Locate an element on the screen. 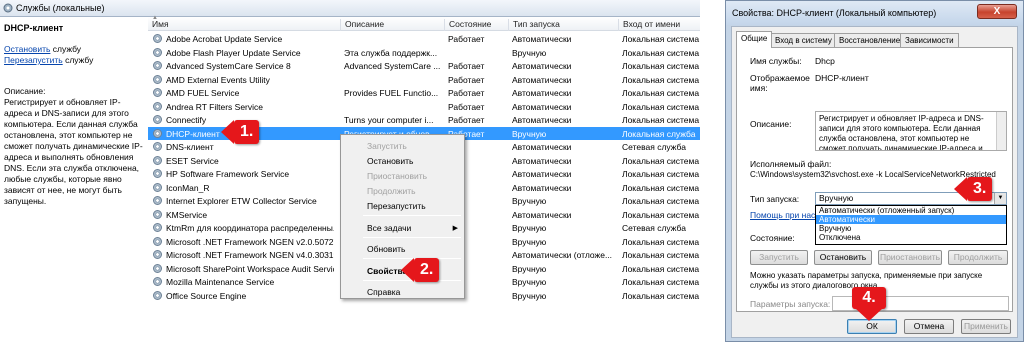  ok-button: ОК is located at coordinates (872, 326).